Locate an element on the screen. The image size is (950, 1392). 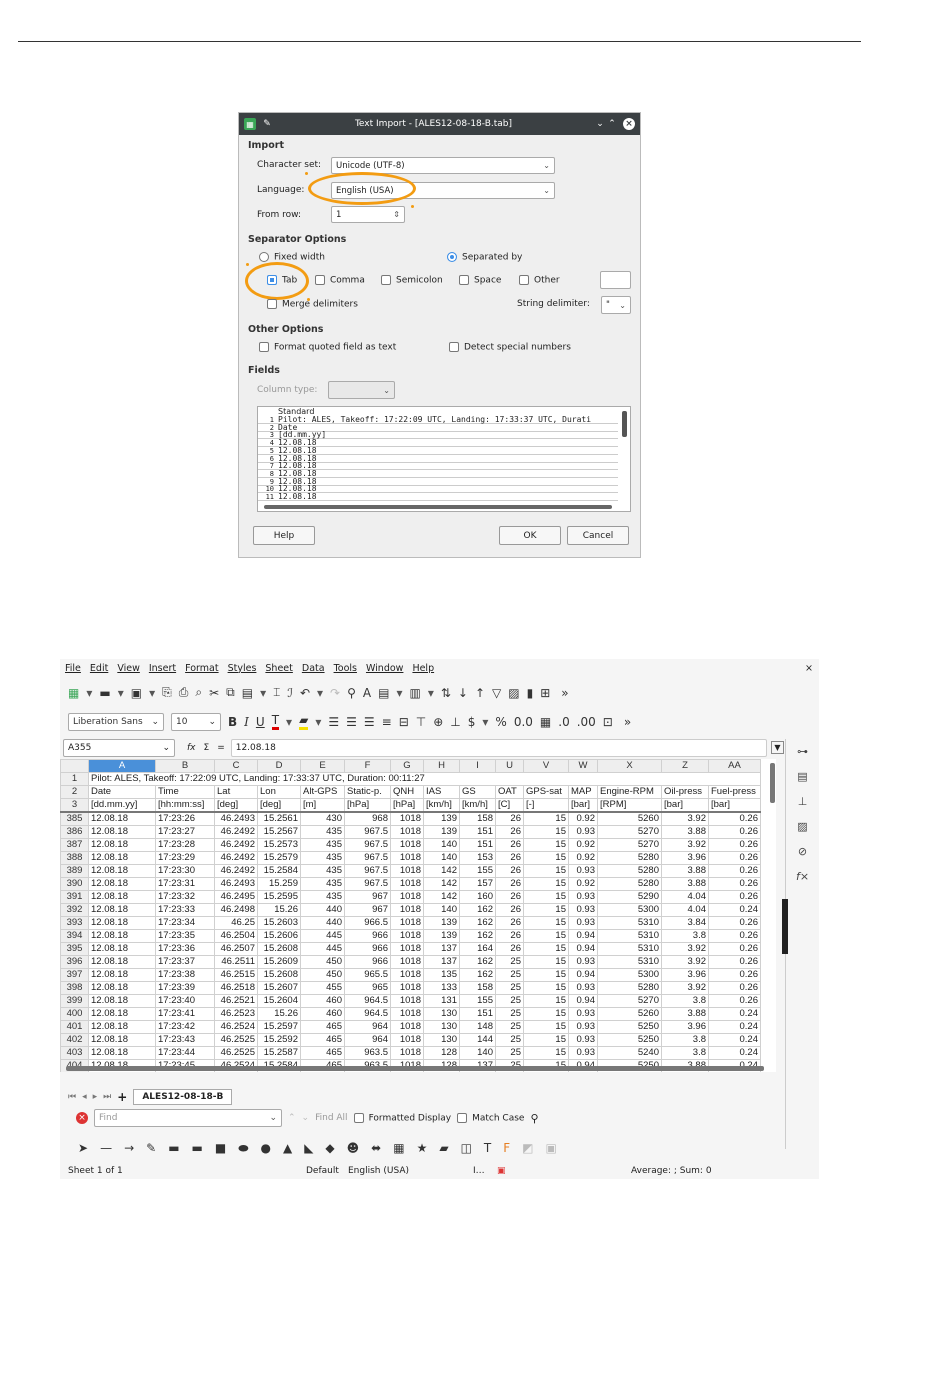
data-cell: 0.93 is located at coordinates (583, 1014).